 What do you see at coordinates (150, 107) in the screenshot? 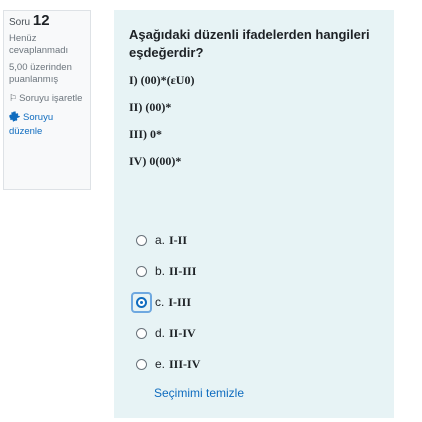
I see `statement-2: II) (00)*` at bounding box center [150, 107].